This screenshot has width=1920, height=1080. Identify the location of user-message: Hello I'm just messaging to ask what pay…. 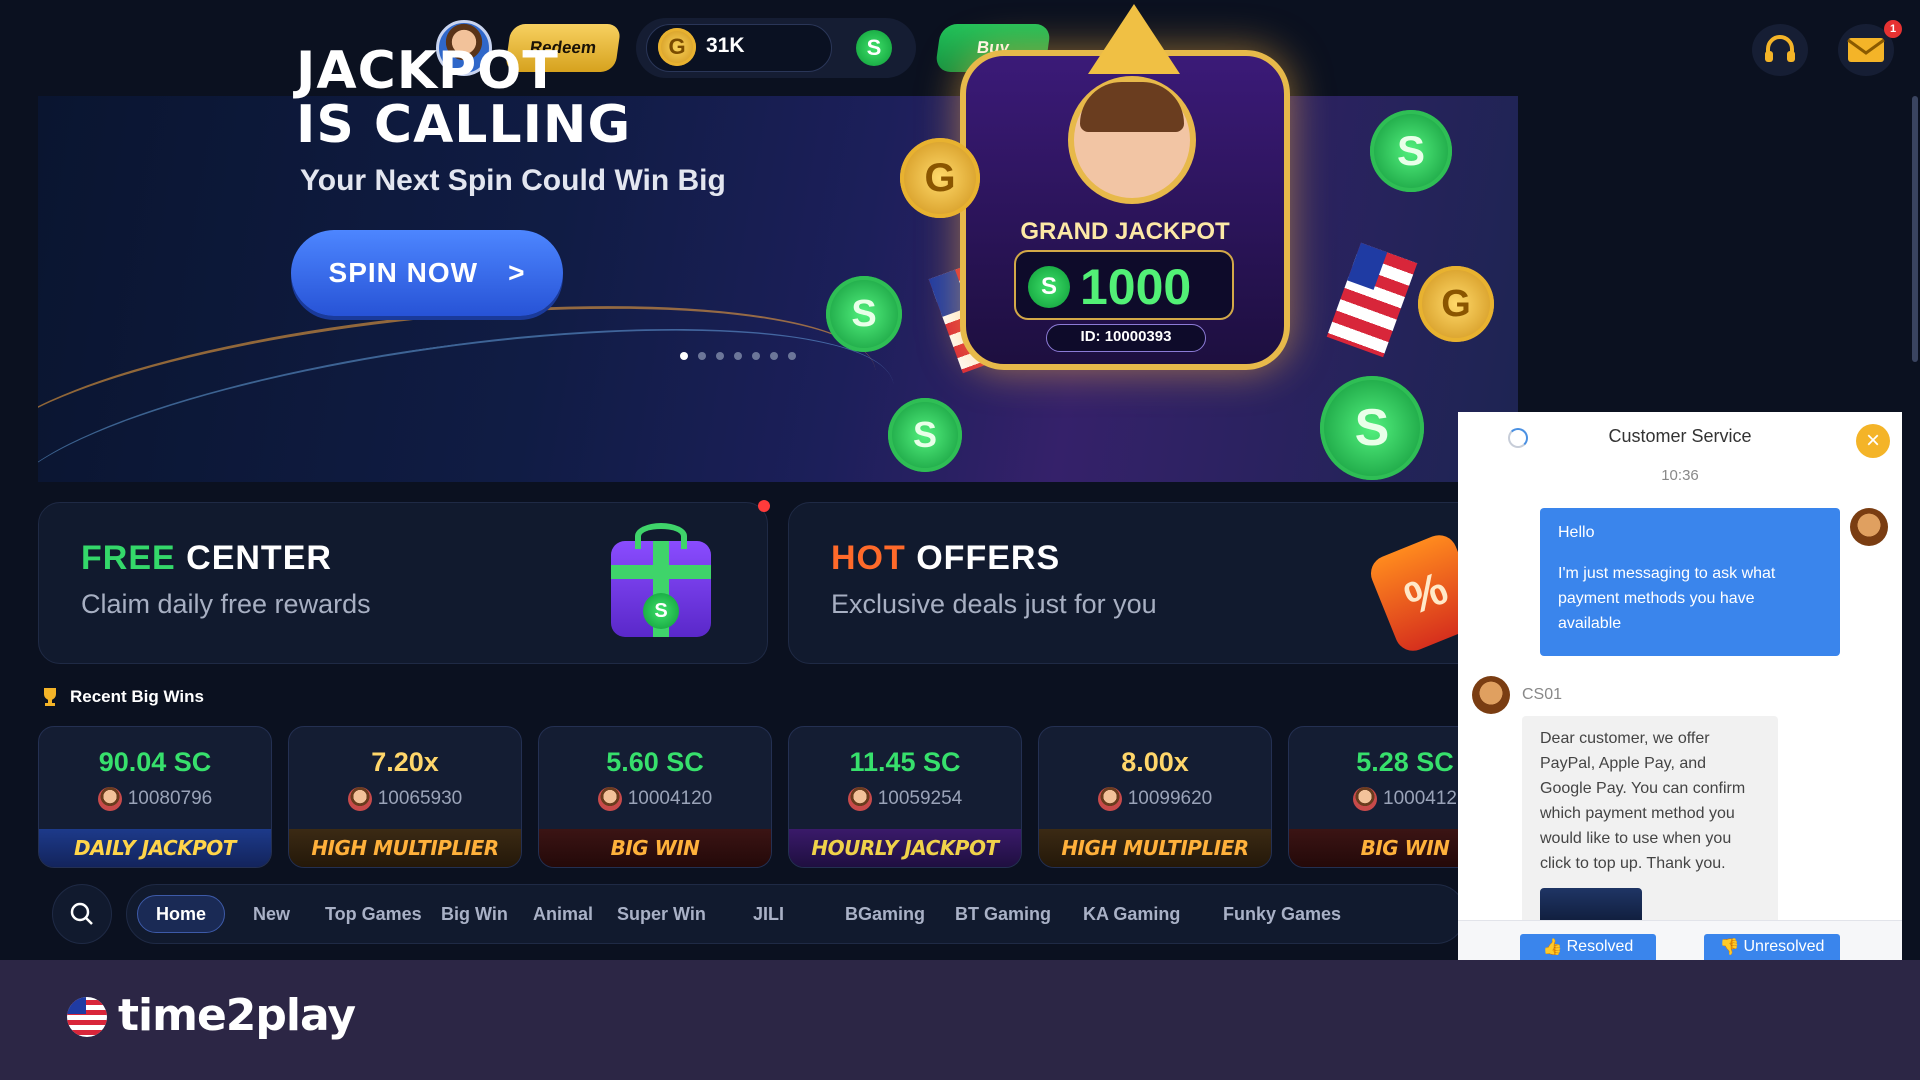
(1690, 582).